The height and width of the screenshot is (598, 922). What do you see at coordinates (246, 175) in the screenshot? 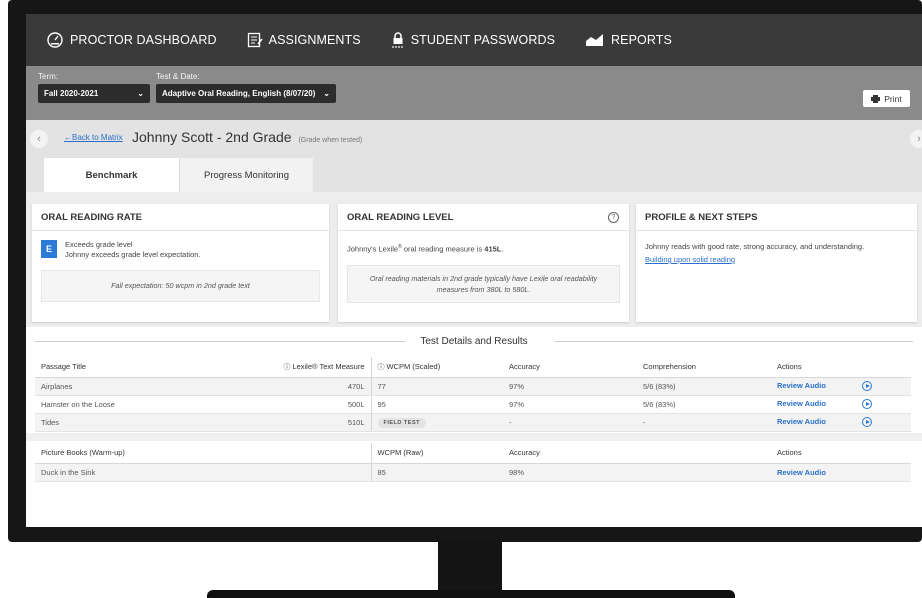
I see `tab-progress-monitoring: Progress Monitoring` at bounding box center [246, 175].